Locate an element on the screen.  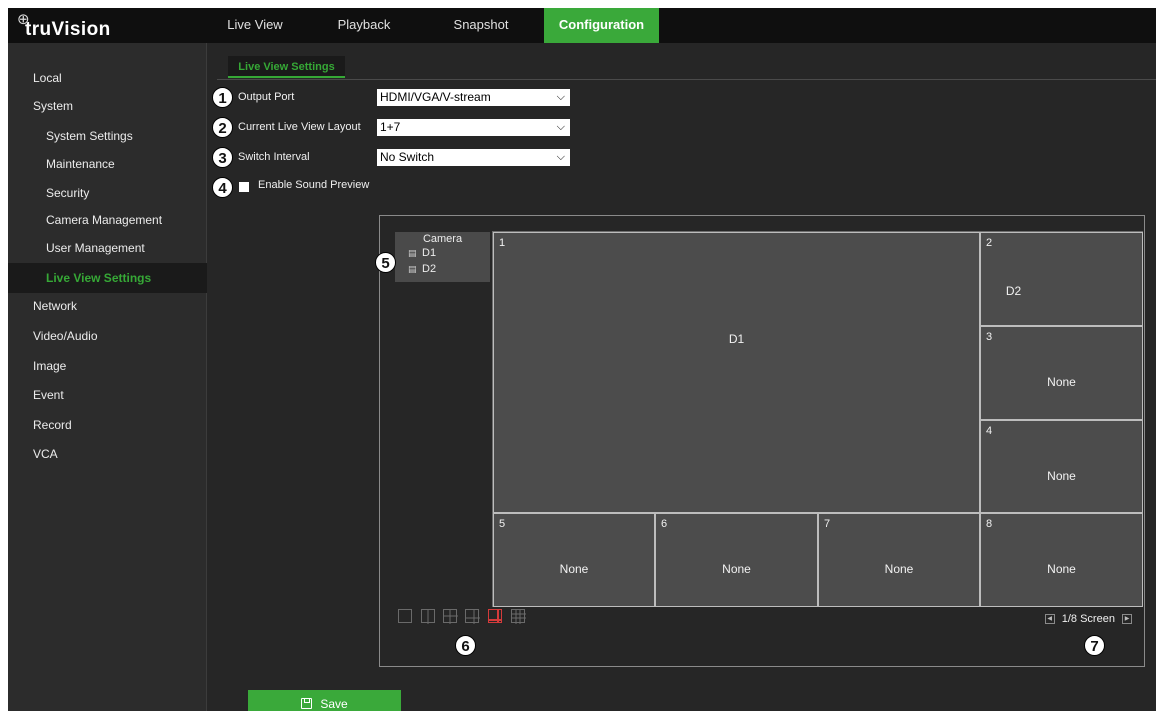
camera-list-item: ▤ D2 is located at coordinates (422, 269).